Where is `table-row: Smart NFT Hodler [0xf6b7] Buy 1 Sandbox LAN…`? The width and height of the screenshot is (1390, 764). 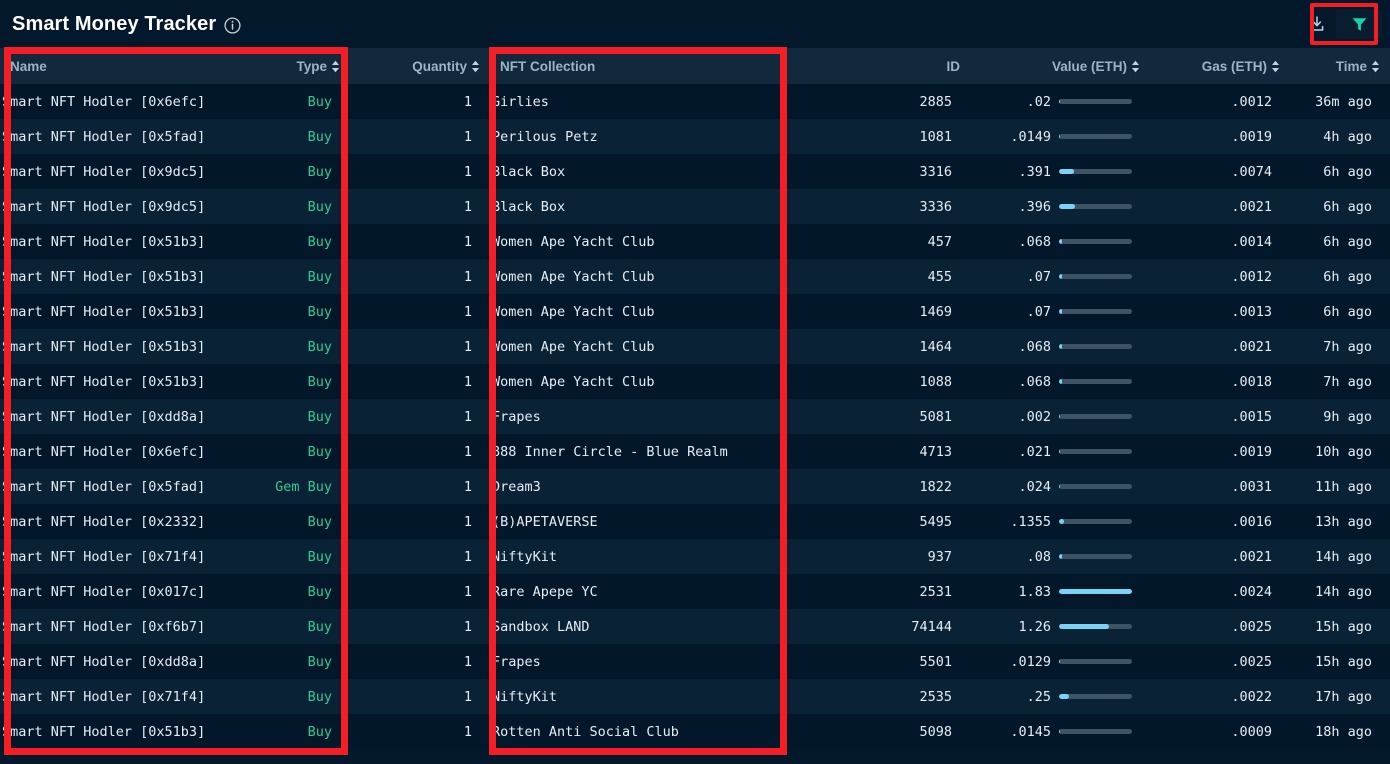
table-row: Smart NFT Hodler [0xf6b7] Buy 1 Sandbox LAN… is located at coordinates (695, 626).